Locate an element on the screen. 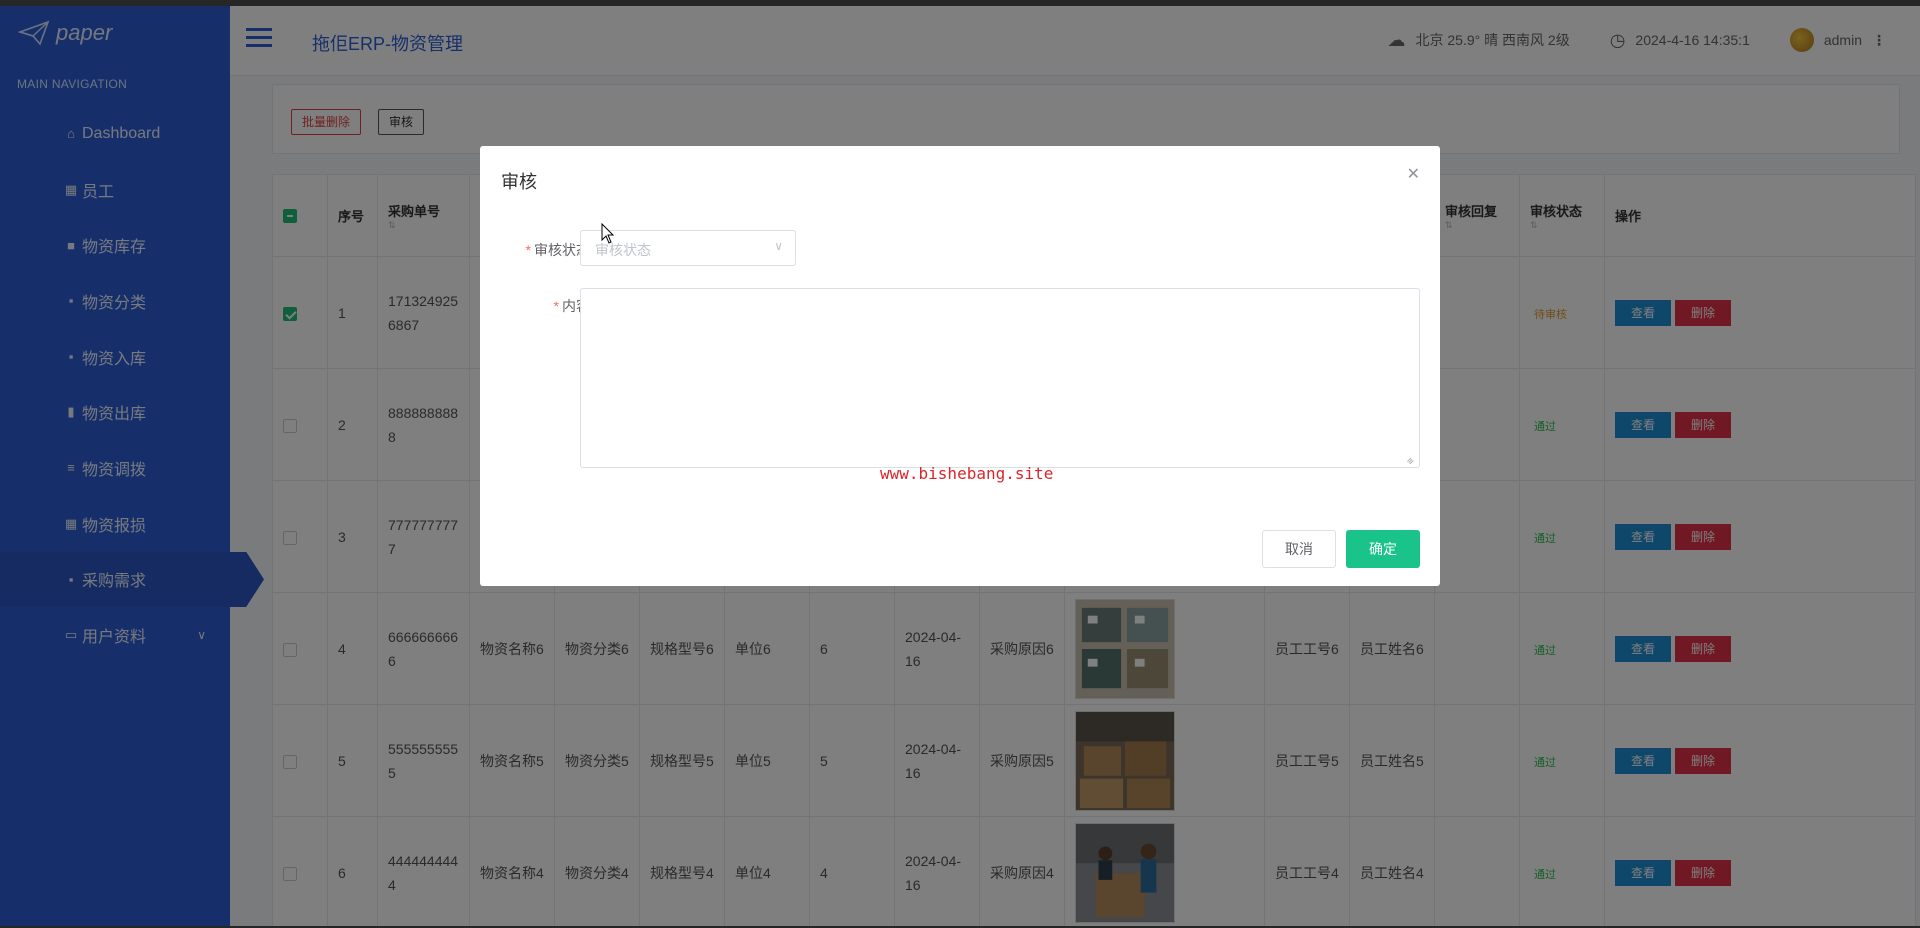  confirm-button: 确定 is located at coordinates (1383, 549).